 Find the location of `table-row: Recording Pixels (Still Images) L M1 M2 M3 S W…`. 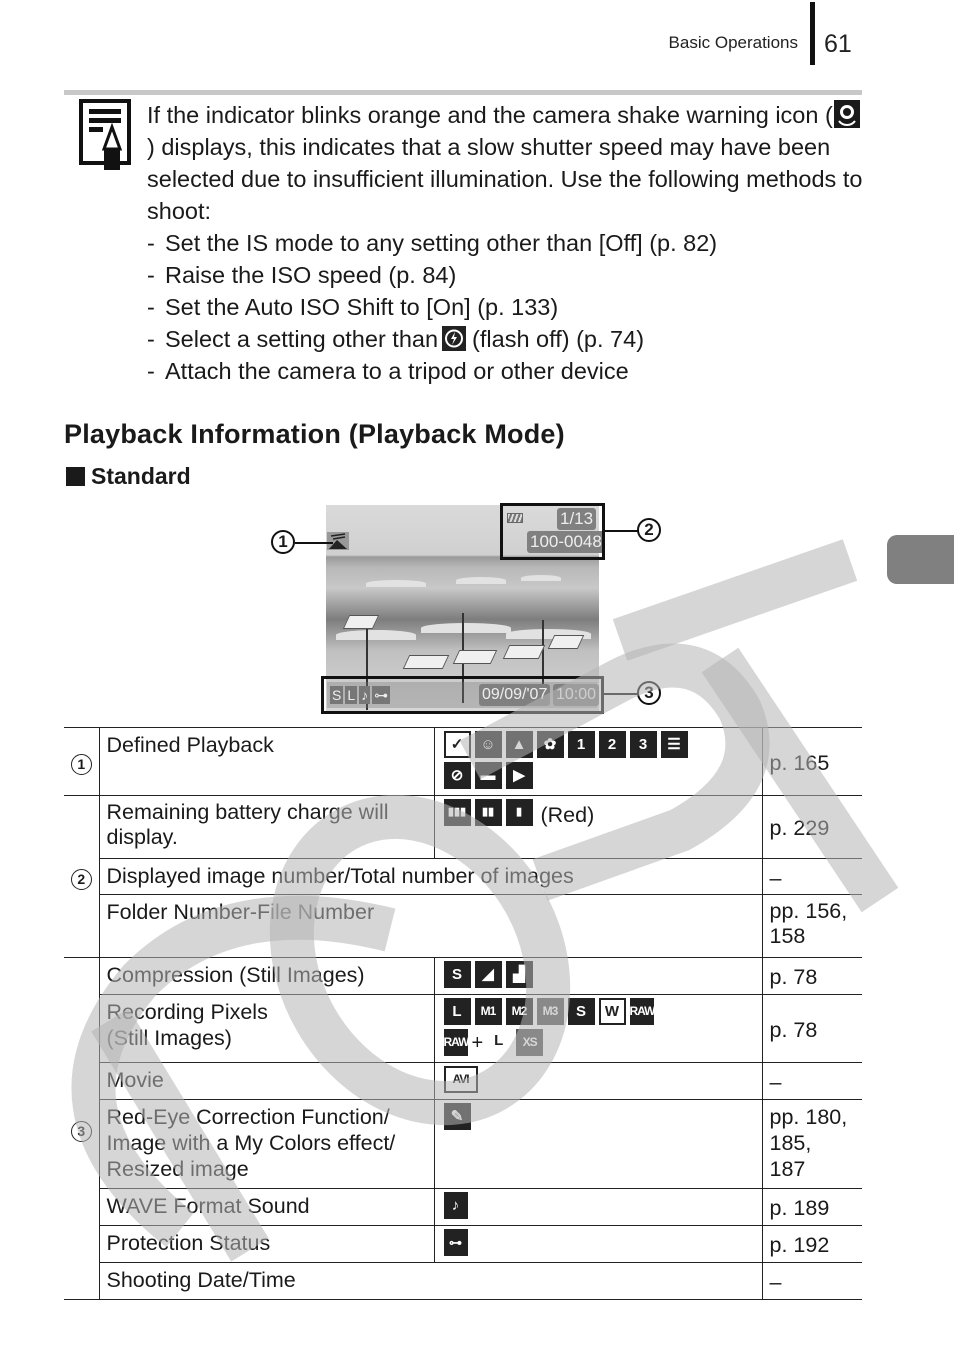

table-row: Recording Pixels (Still Images) L M1 M2 M3 S W… is located at coordinates (463, 1028).